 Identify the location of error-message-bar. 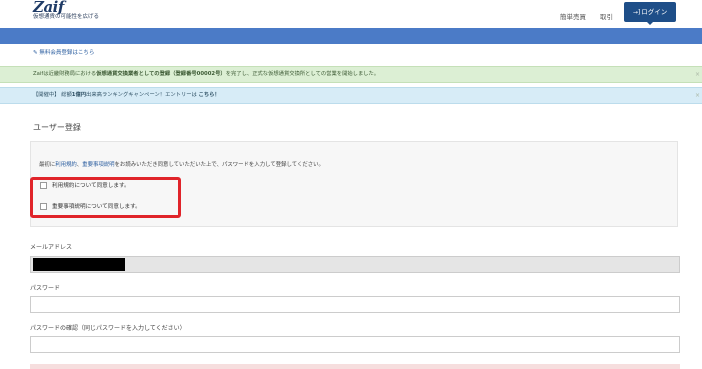
(355, 366).